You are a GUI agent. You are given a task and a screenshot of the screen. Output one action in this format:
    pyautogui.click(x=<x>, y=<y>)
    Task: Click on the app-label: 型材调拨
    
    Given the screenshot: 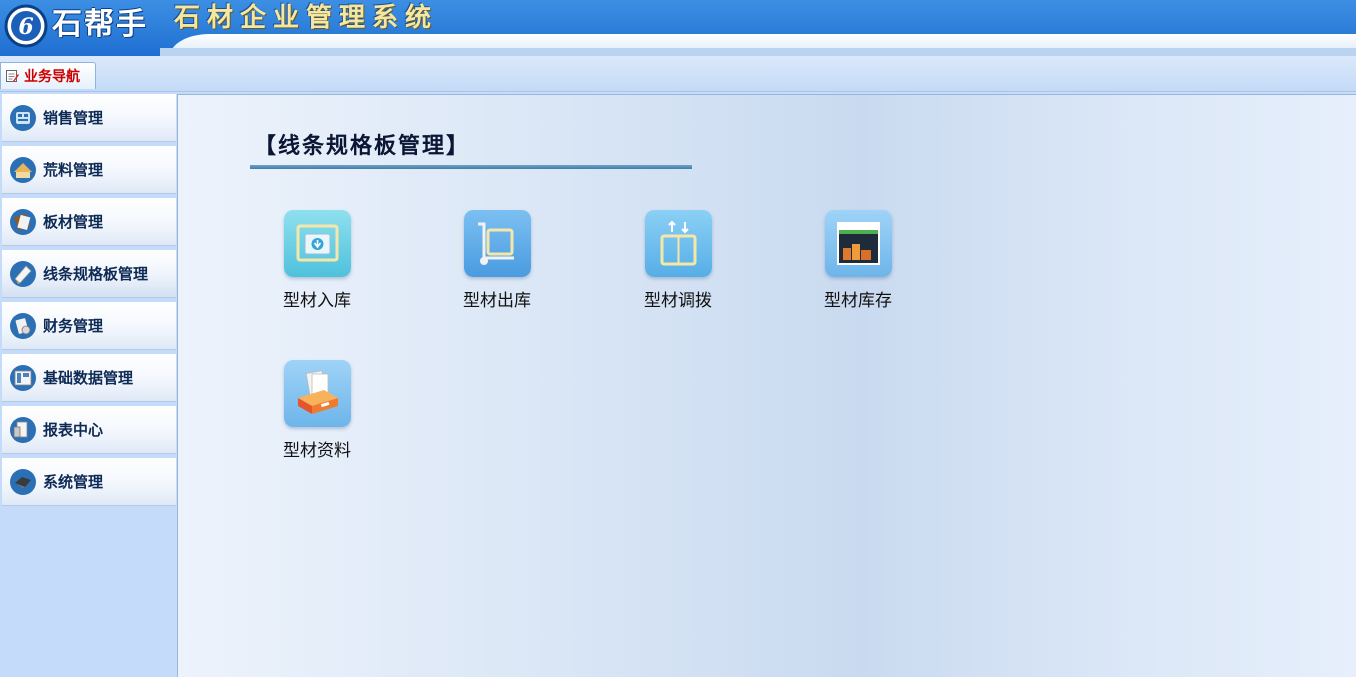 What is the action you would take?
    pyautogui.click(x=678, y=301)
    